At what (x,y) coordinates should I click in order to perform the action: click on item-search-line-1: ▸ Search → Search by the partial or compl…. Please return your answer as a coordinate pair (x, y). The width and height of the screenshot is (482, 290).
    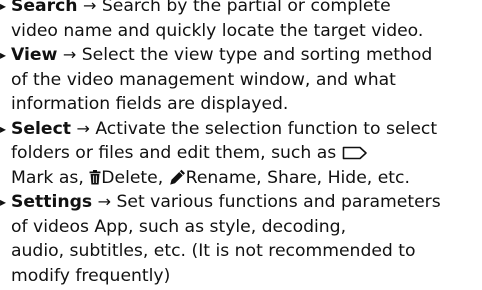
    Looking at the image, I should click on (241, 9).